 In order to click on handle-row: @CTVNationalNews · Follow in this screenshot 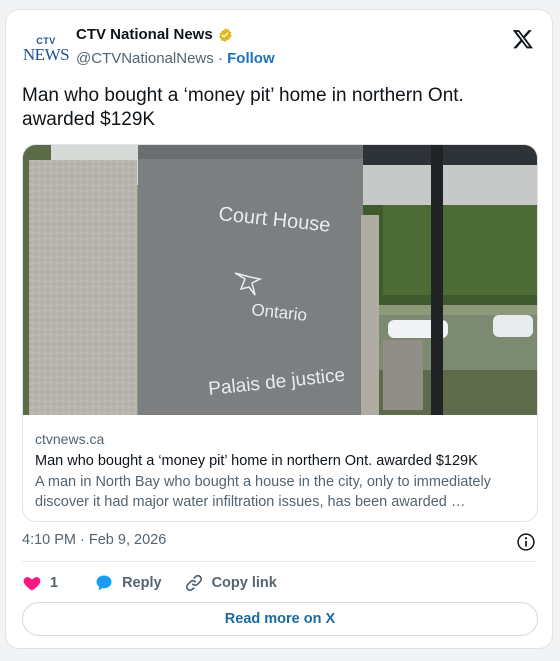, I will do `click(175, 58)`.